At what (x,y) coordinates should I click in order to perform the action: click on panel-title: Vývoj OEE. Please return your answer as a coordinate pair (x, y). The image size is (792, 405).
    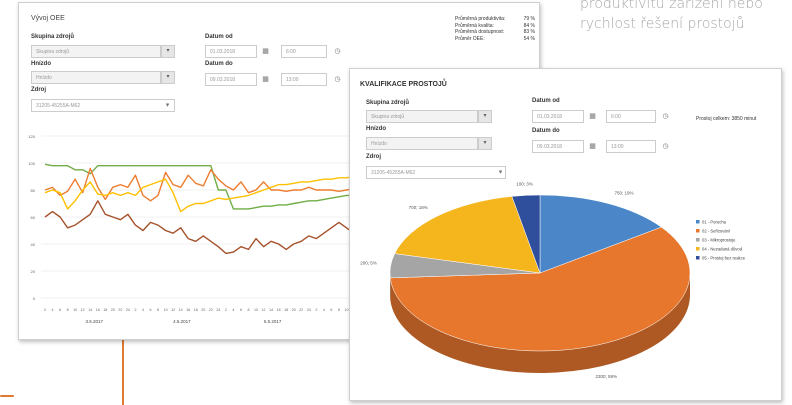
    Looking at the image, I should click on (48, 18).